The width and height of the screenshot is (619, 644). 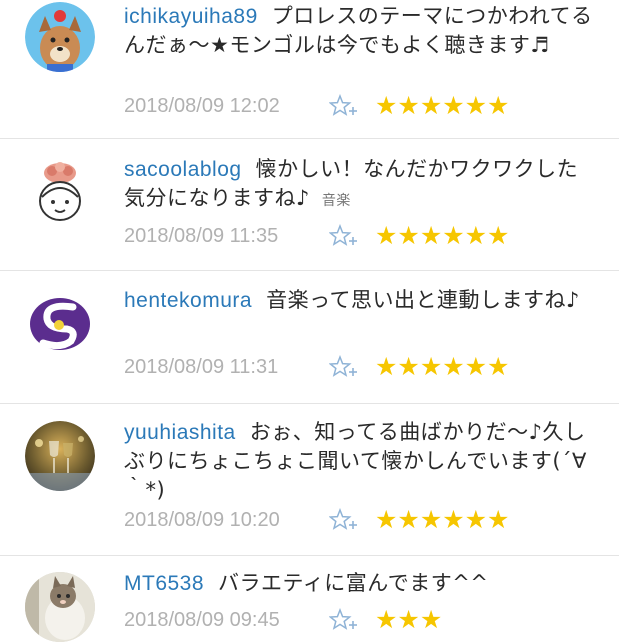 I want to click on comment-meta: 2018/08/09 12:02 ★★★★★★, so click(x=316, y=106).